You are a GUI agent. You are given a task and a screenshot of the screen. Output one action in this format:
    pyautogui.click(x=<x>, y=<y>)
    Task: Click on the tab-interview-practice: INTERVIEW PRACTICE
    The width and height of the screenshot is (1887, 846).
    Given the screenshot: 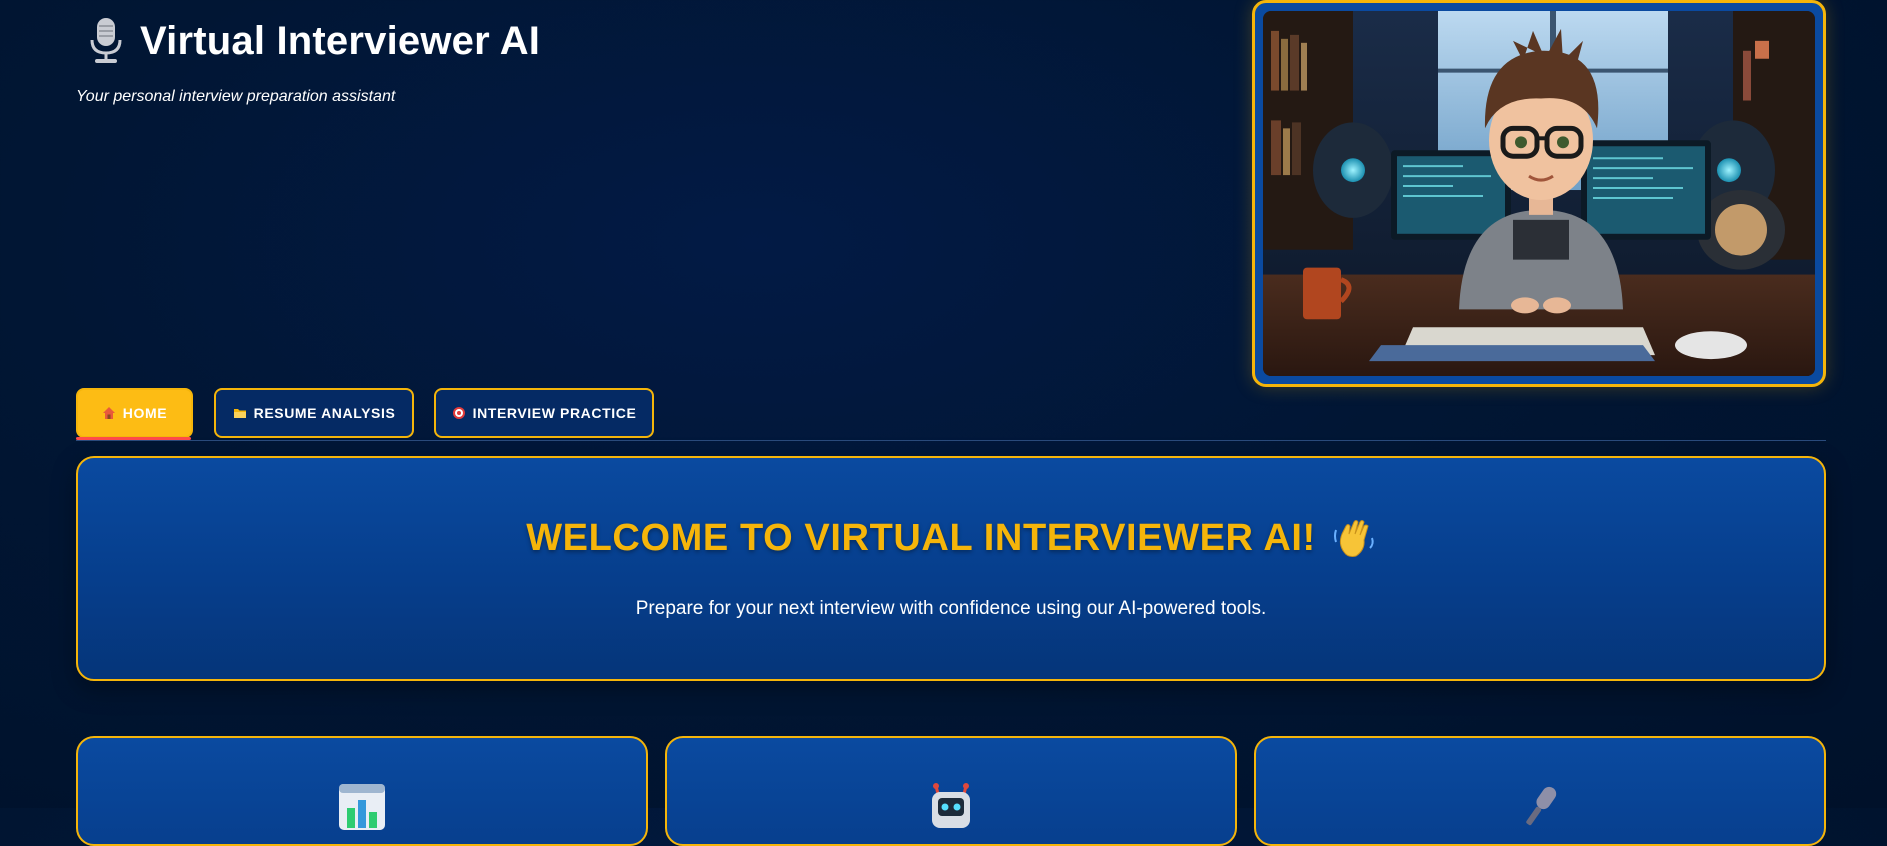 What is the action you would take?
    pyautogui.click(x=544, y=413)
    